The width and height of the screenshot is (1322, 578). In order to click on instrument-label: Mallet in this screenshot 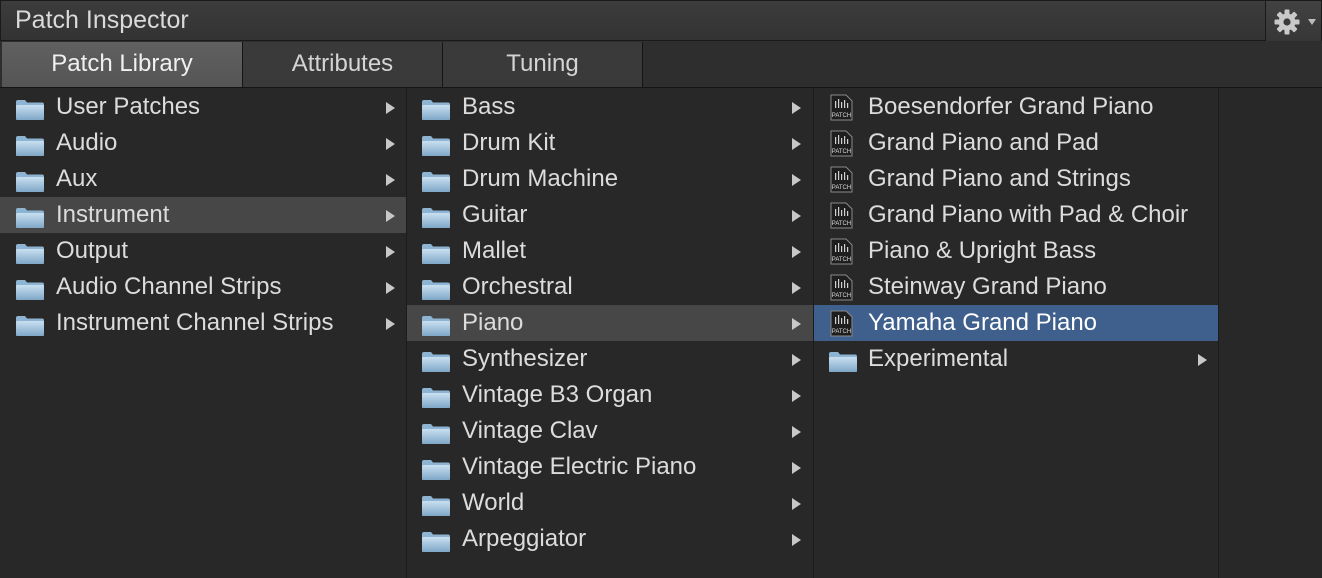, I will do `click(494, 250)`.